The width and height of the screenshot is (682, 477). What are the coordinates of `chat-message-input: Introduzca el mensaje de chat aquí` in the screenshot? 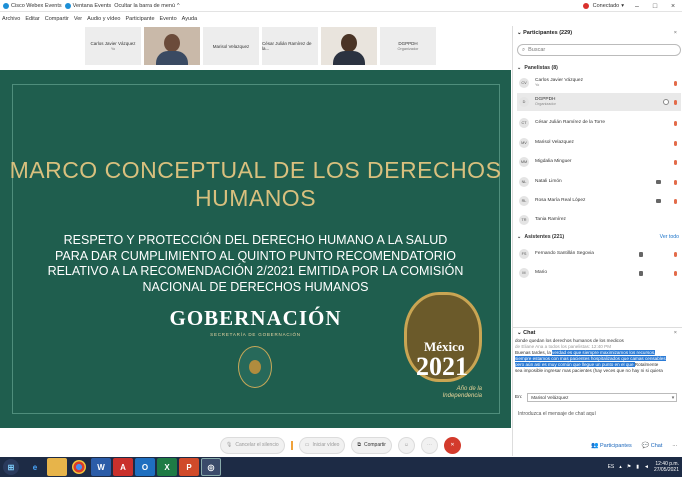 It's located at (598, 417).